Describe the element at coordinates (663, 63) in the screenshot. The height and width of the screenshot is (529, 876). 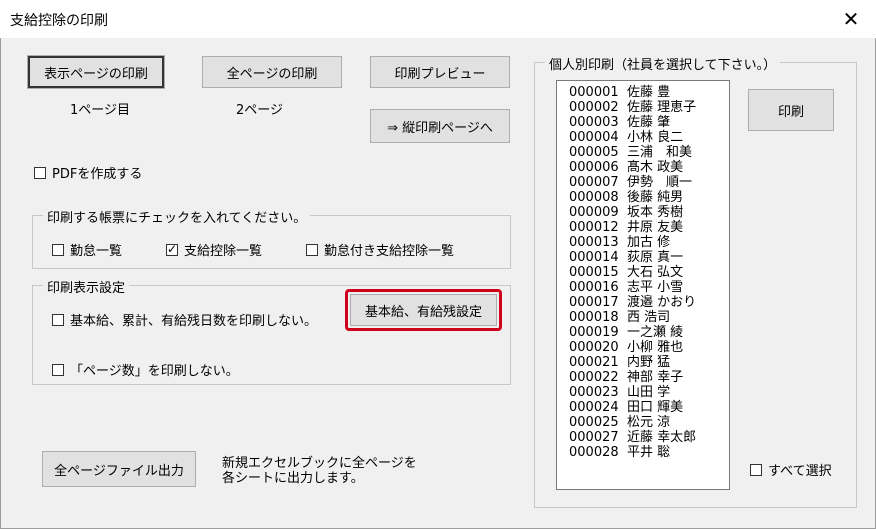
I see `individual-print-group-title: 個人別印刷（社員を選択して下さい。）` at that location.